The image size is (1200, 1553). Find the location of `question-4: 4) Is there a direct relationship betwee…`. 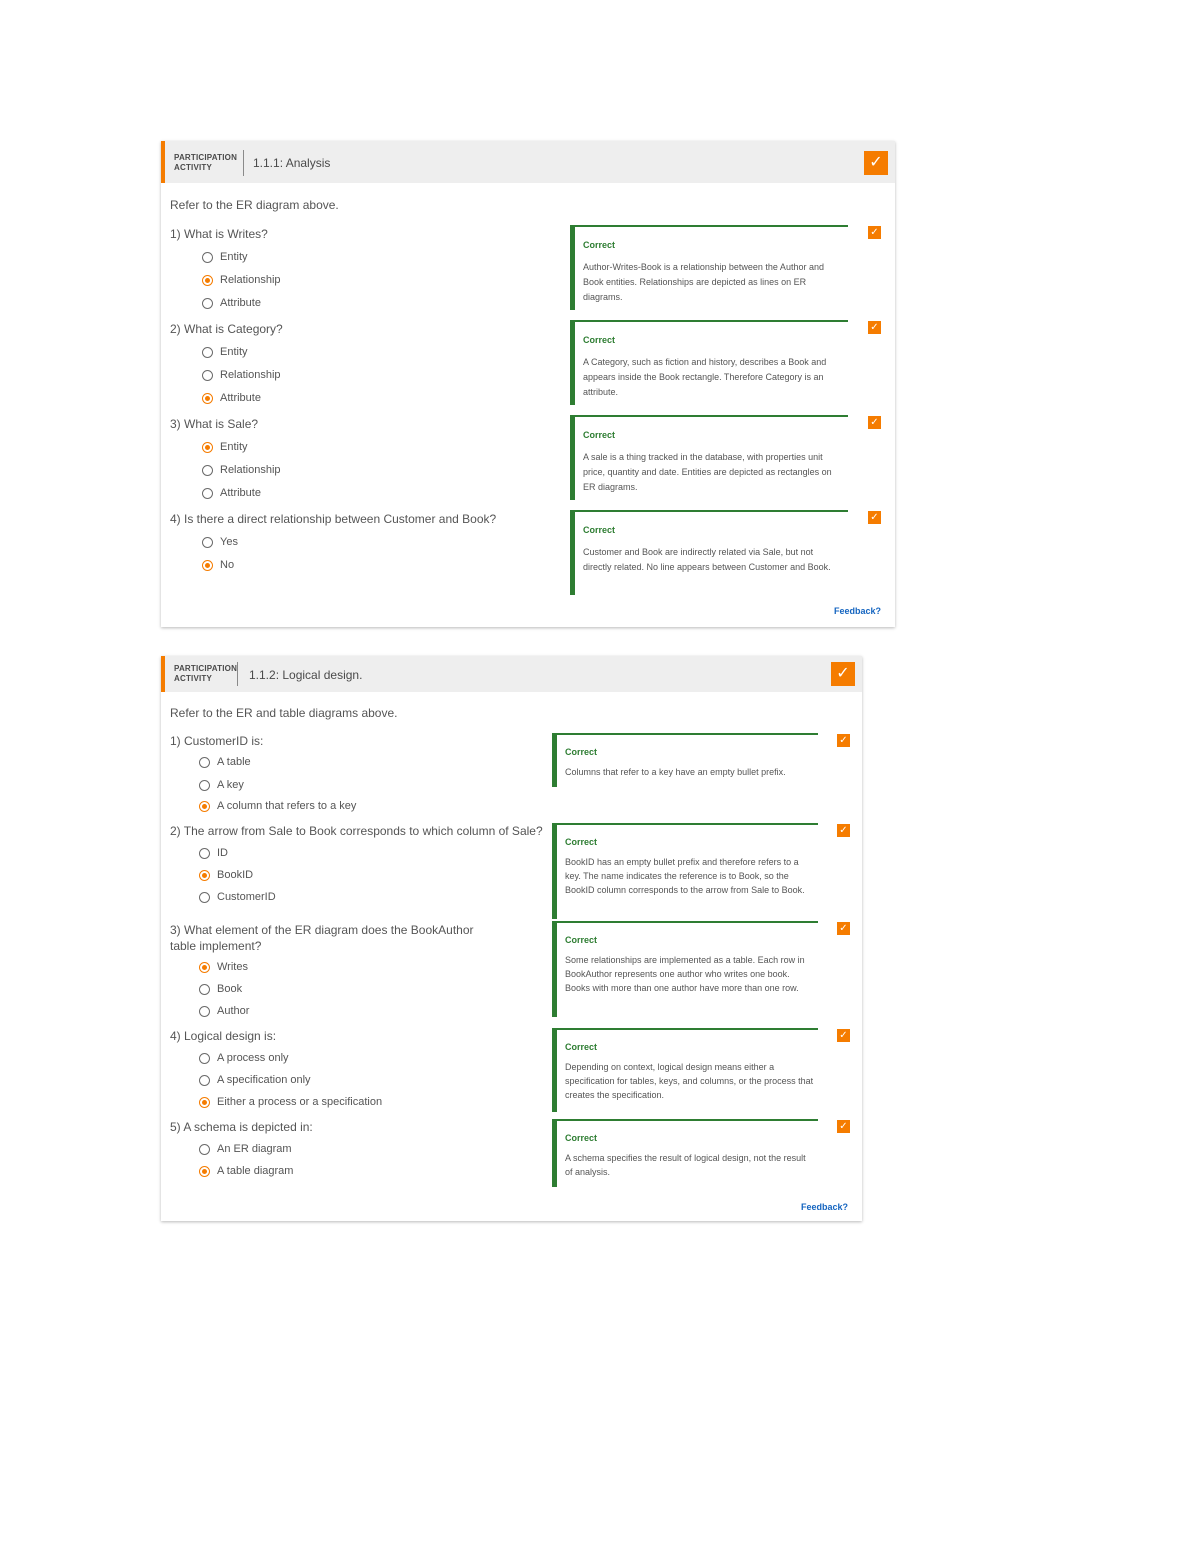

question-4: 4) Is there a direct relationship betwee… is located at coordinates (333, 519).